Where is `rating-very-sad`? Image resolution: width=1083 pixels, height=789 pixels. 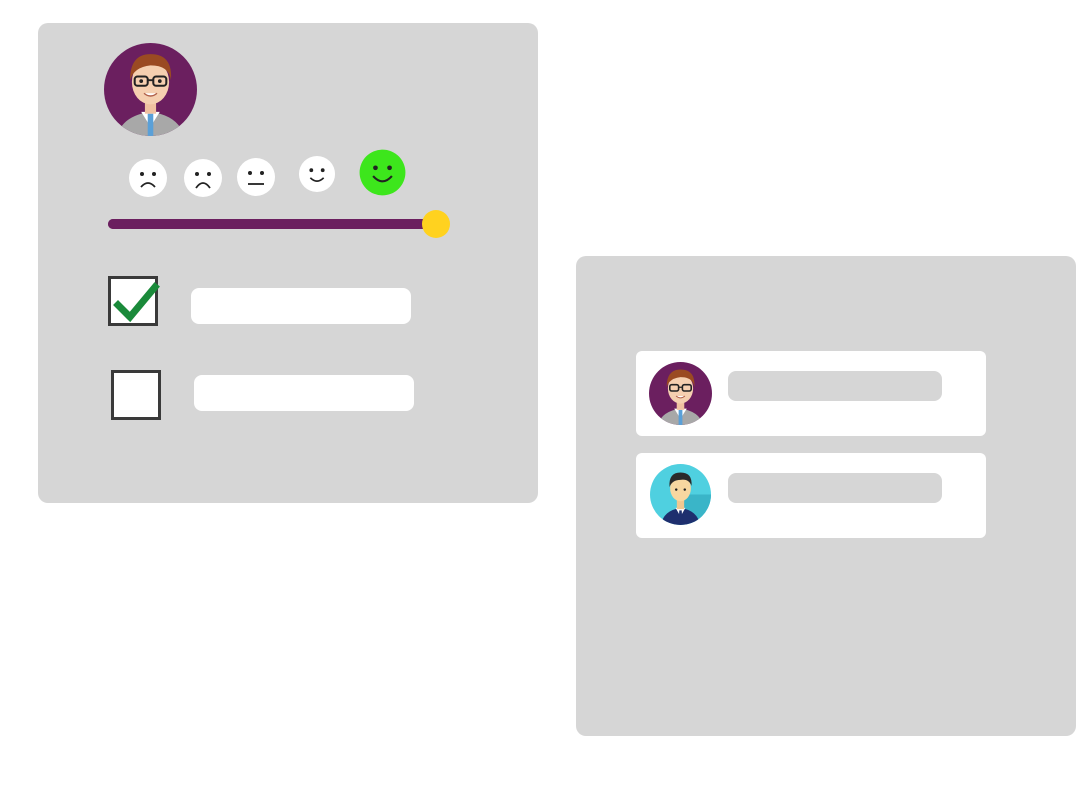
rating-very-sad is located at coordinates (148, 178).